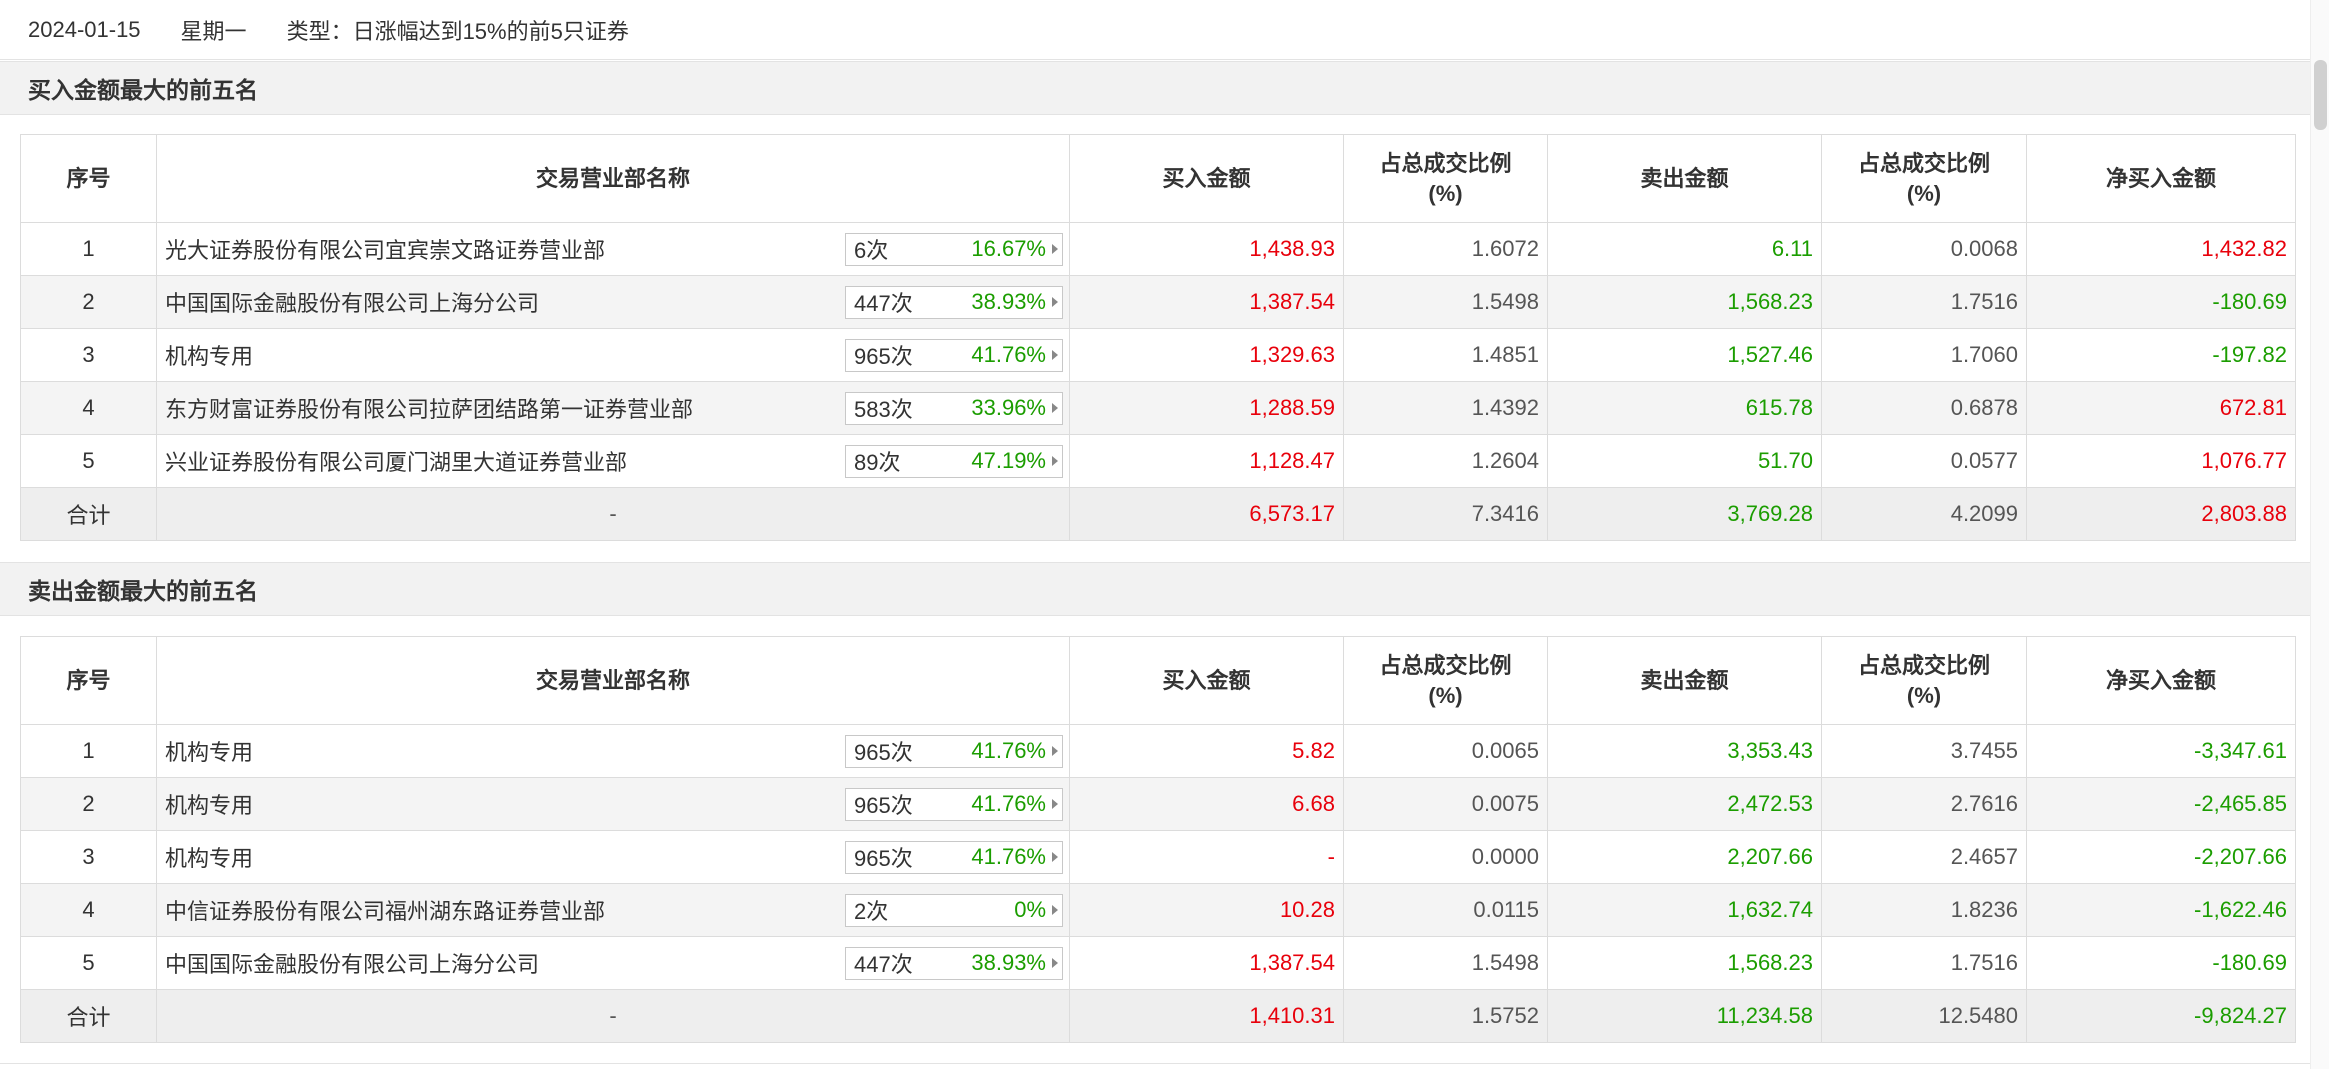 The image size is (2329, 1069). What do you see at coordinates (883, 409) in the screenshot?
I see `branch-times: 583次` at bounding box center [883, 409].